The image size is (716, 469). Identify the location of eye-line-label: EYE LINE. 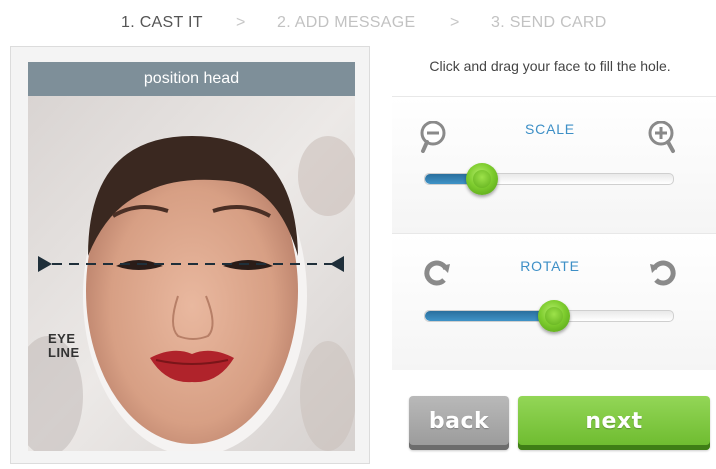
(64, 345).